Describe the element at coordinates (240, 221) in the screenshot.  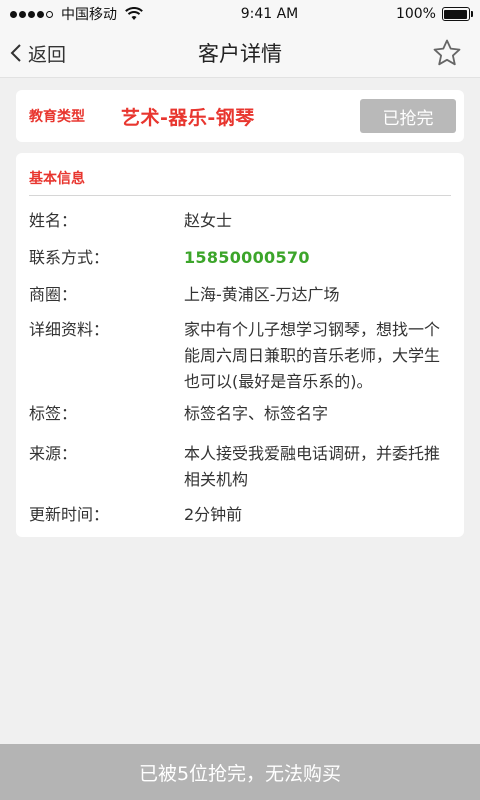
I see `name-row: 姓名： 赵女士` at that location.